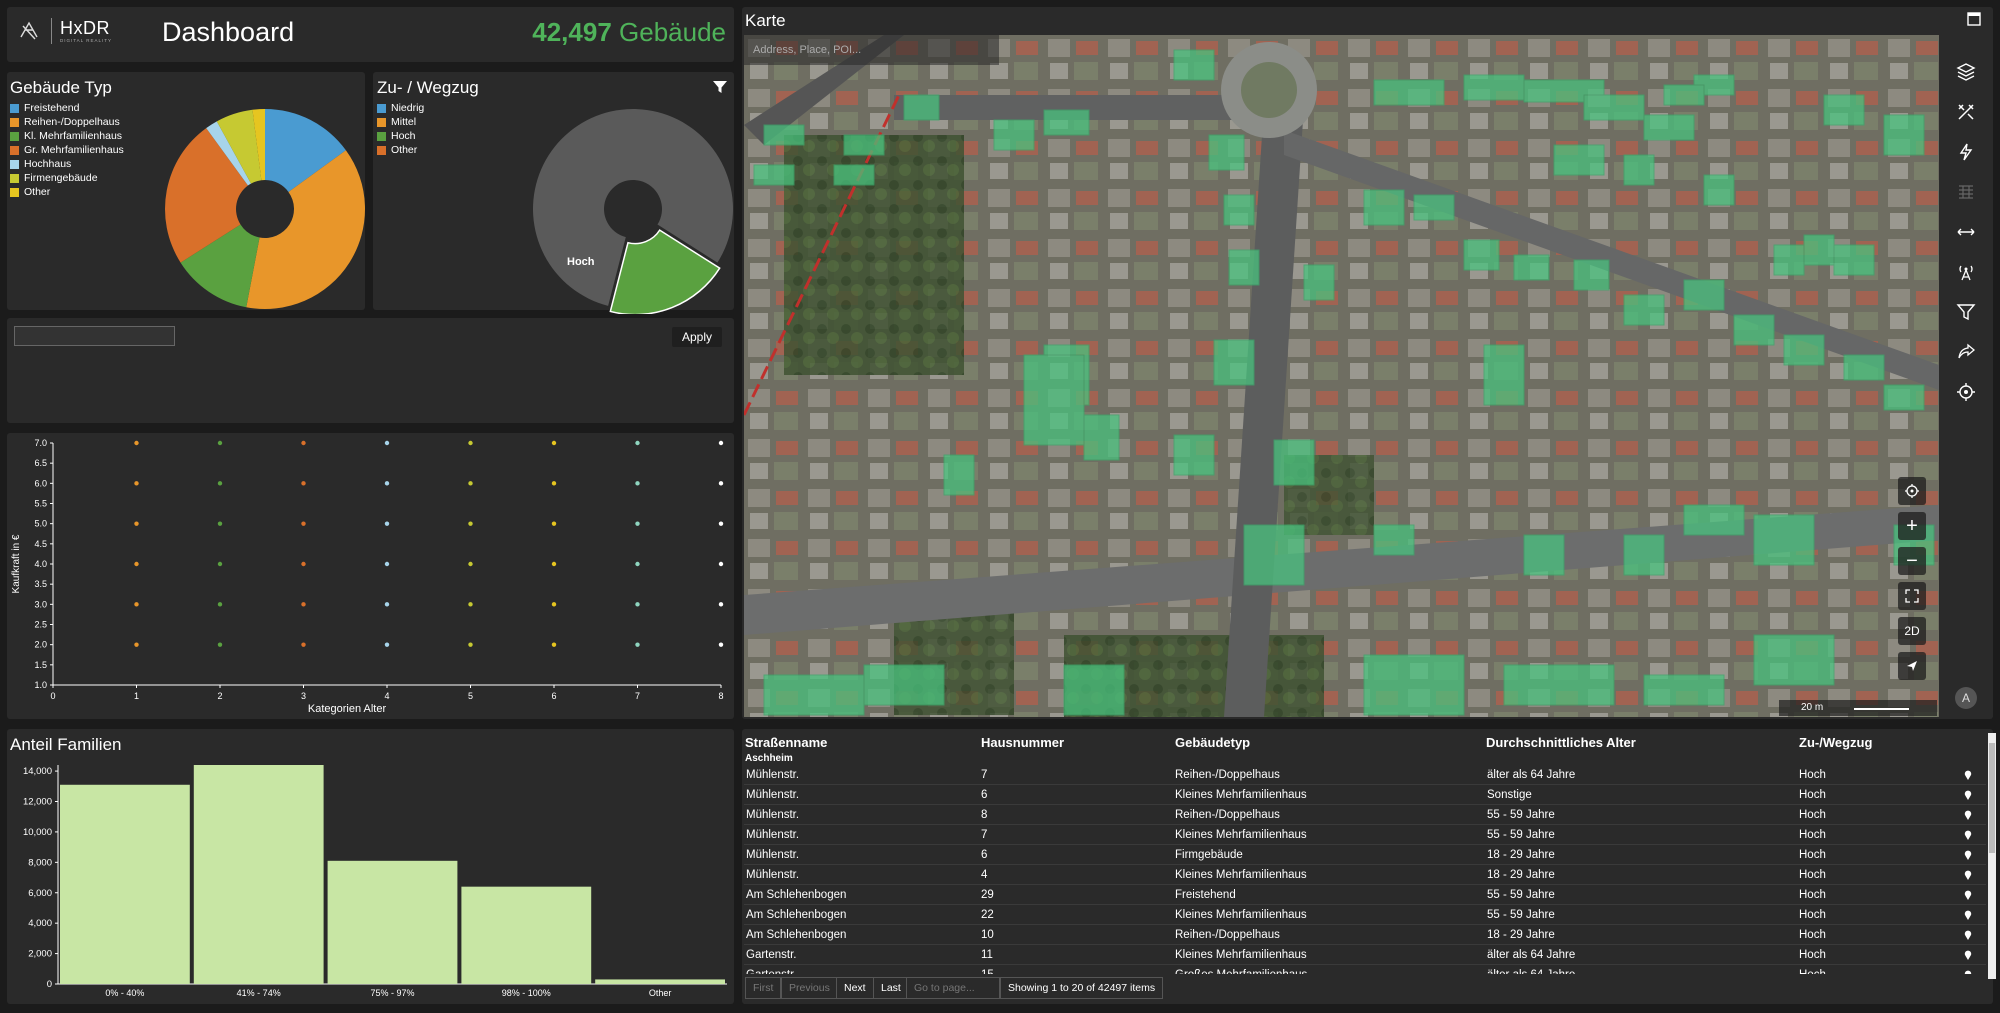 This screenshot has height=1013, width=2000. Describe the element at coordinates (809, 988) in the screenshot. I see `pager-previous-button: Previous` at that location.